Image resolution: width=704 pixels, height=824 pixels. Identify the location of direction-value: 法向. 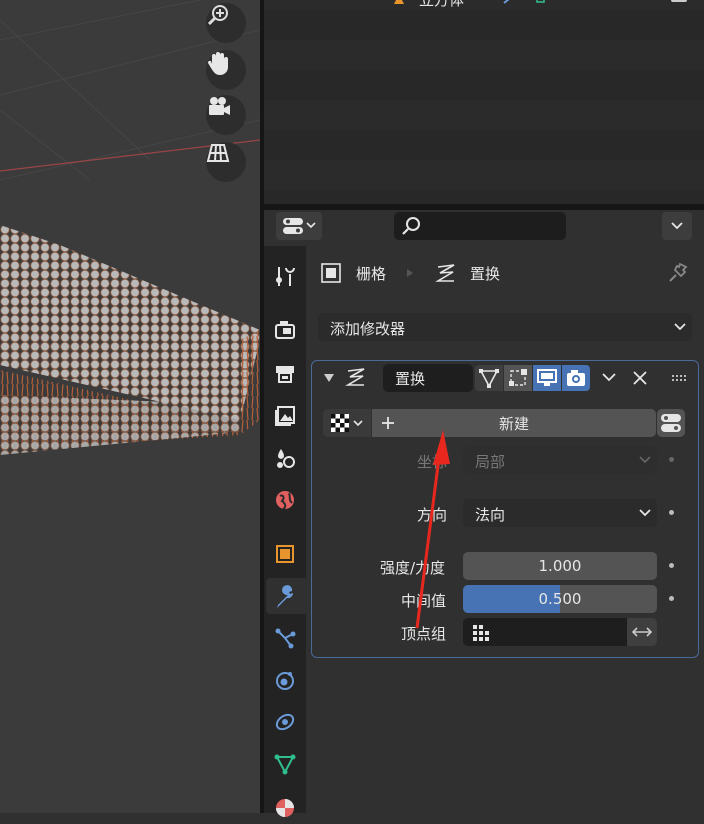
(490, 515).